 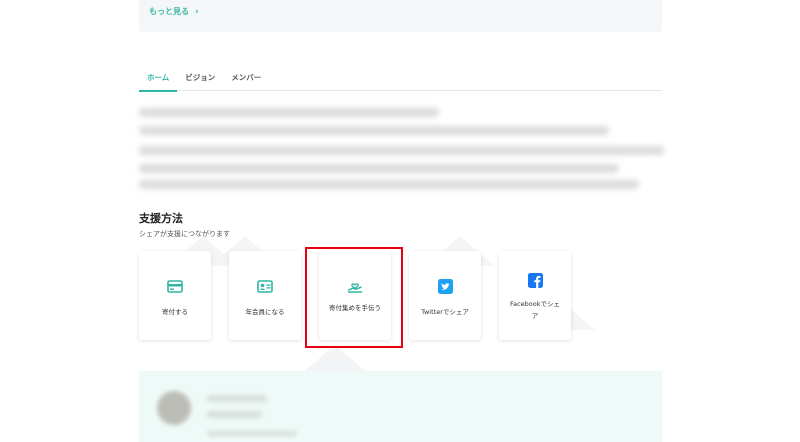 I want to click on tab-bar: ホーム ビジョン メンバー, so click(x=400, y=77).